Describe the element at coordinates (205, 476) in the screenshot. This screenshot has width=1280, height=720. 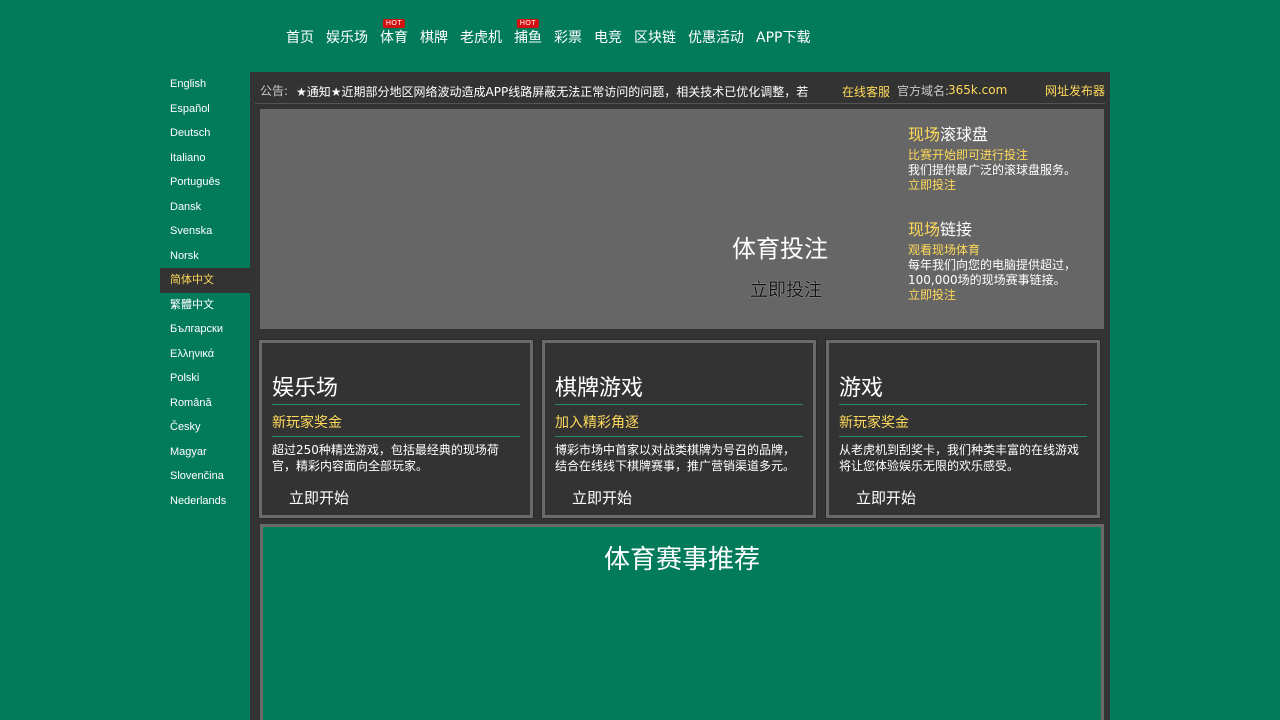
I see `lang-slovencina: Slovenčina` at that location.